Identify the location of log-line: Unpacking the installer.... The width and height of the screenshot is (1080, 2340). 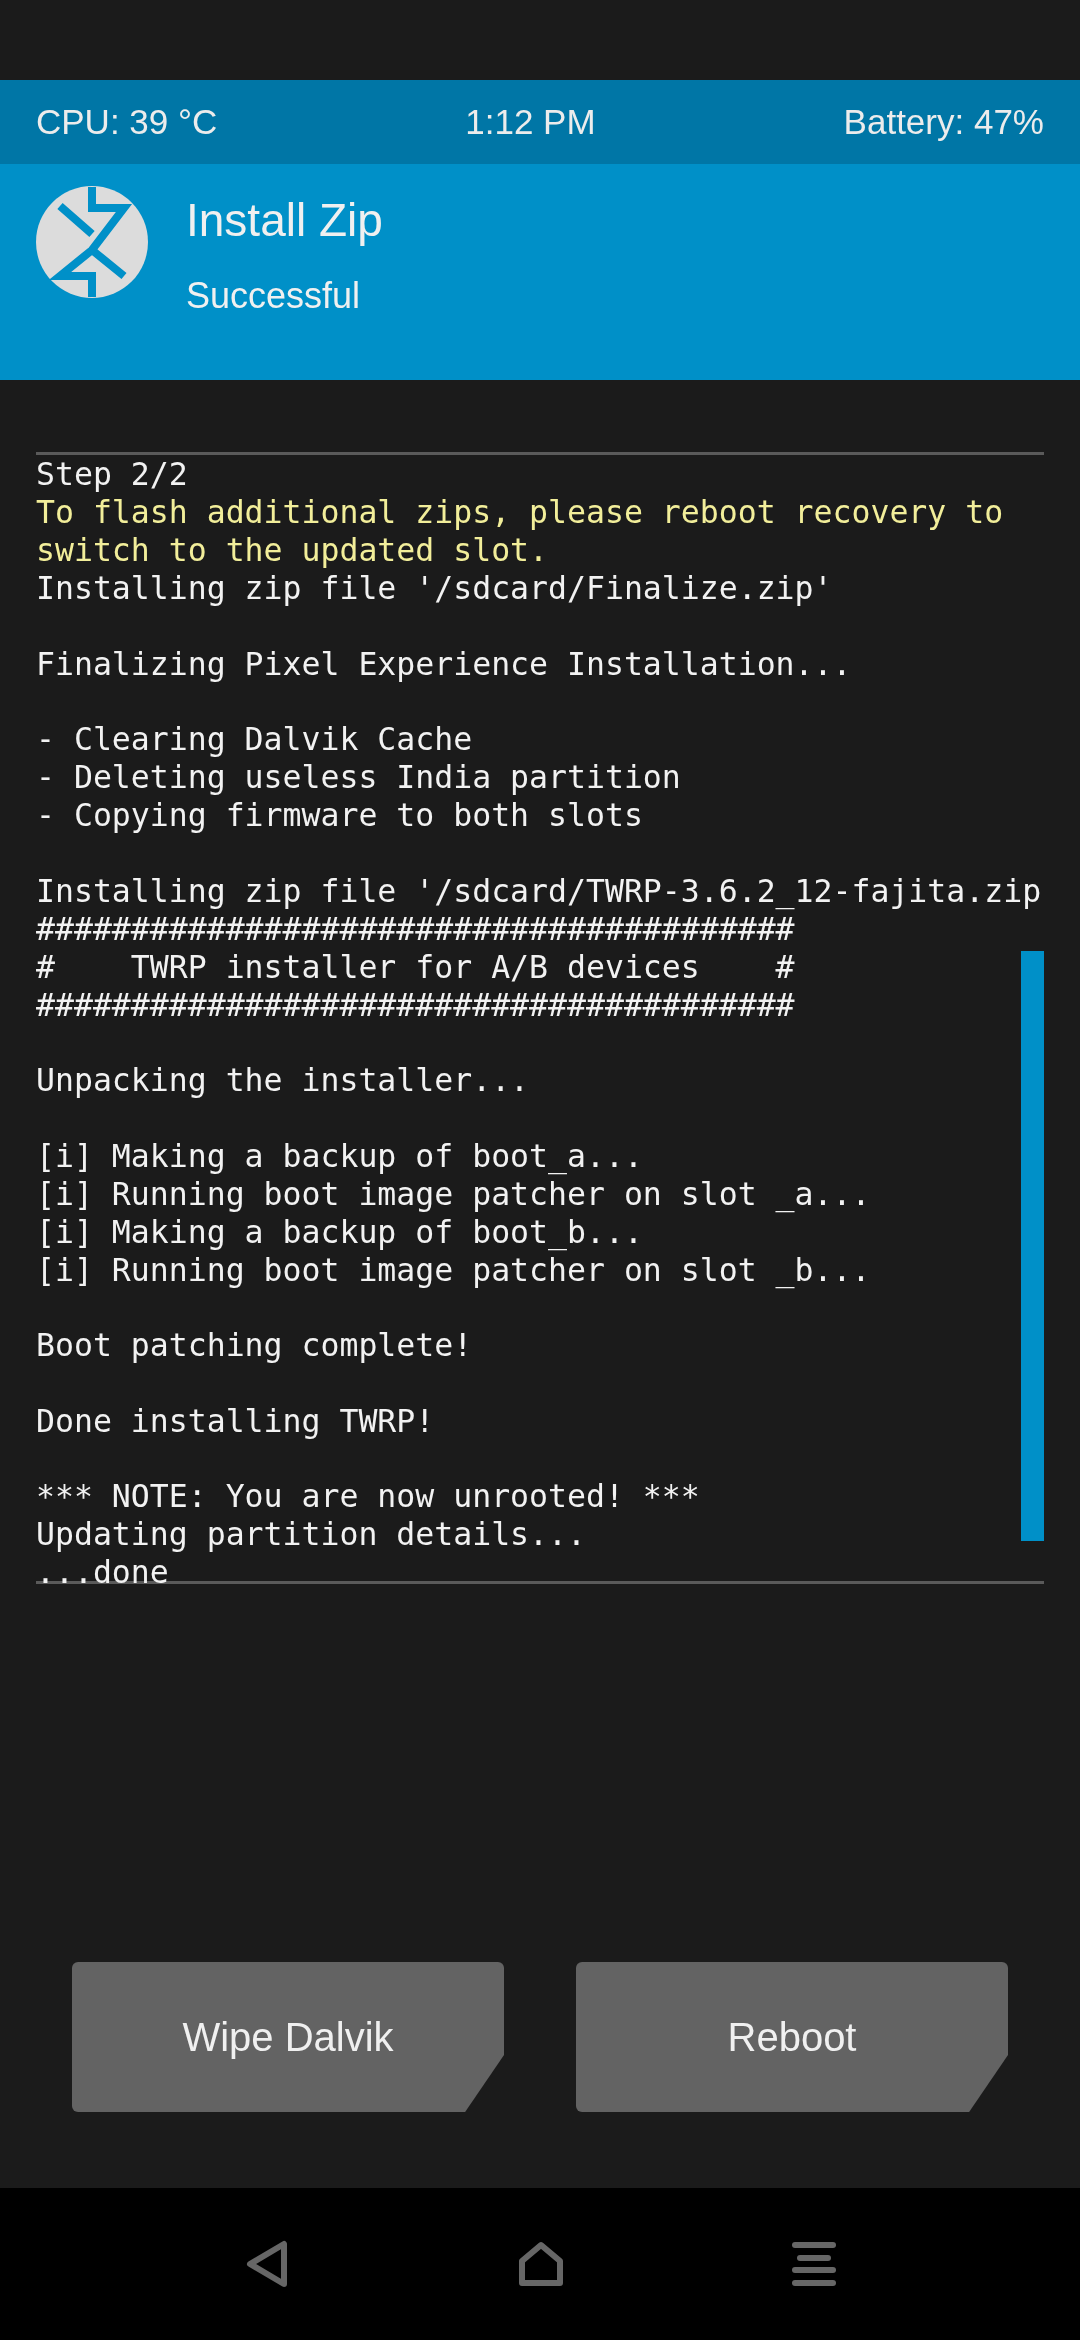
(283, 1080).